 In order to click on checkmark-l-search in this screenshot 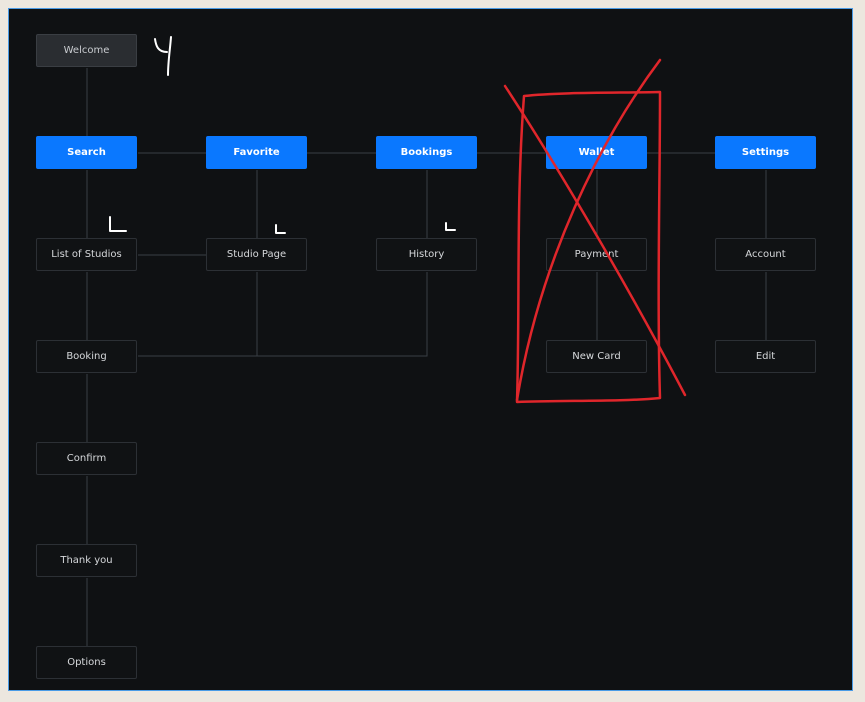, I will do `click(118, 224)`.